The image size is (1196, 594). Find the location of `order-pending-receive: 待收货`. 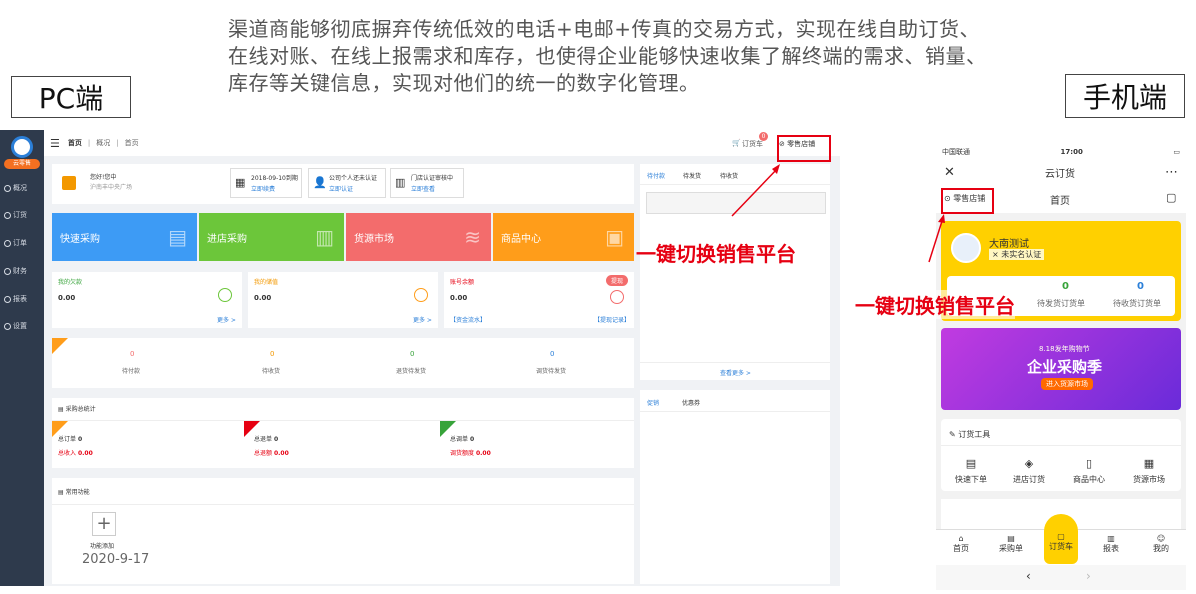

order-pending-receive: 待收货 is located at coordinates (271, 370).